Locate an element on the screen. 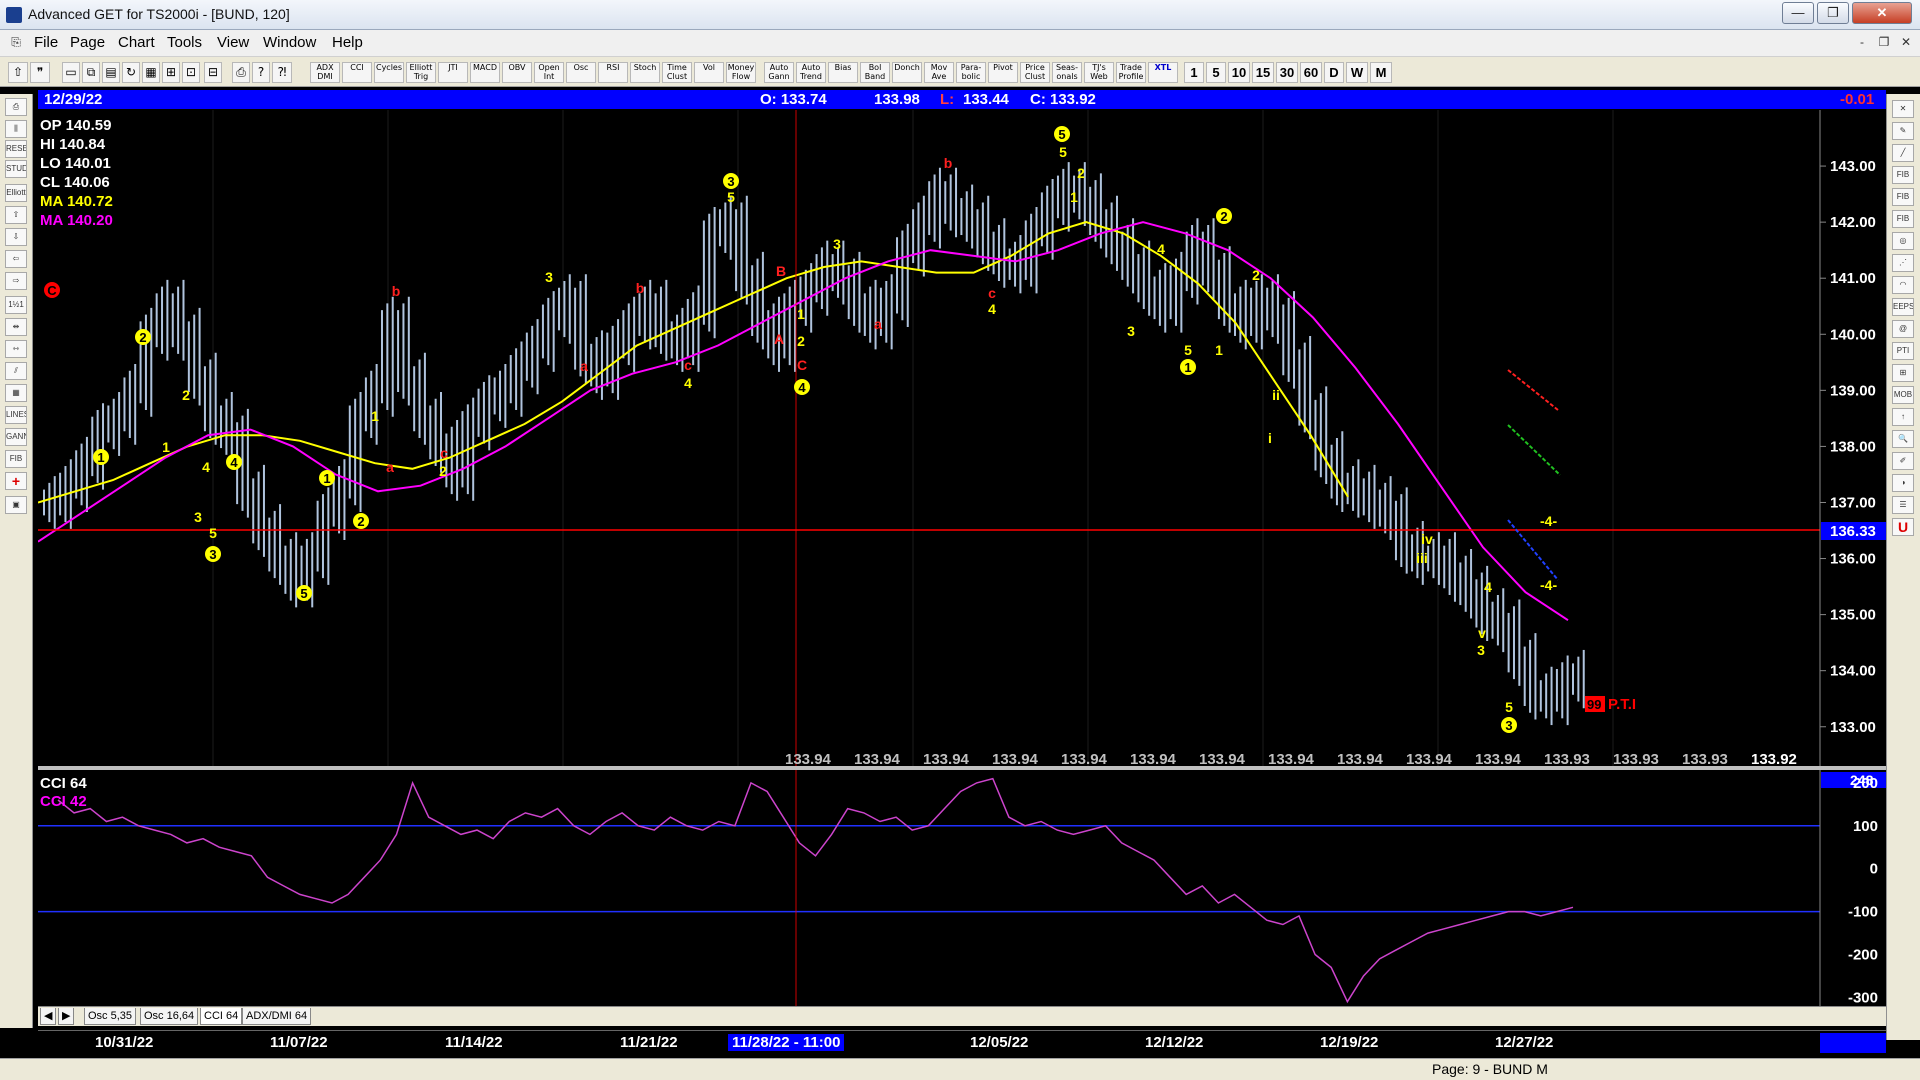 The image size is (1920, 1080). study-tjs-web-button: TJ's Web is located at coordinates (1099, 72).